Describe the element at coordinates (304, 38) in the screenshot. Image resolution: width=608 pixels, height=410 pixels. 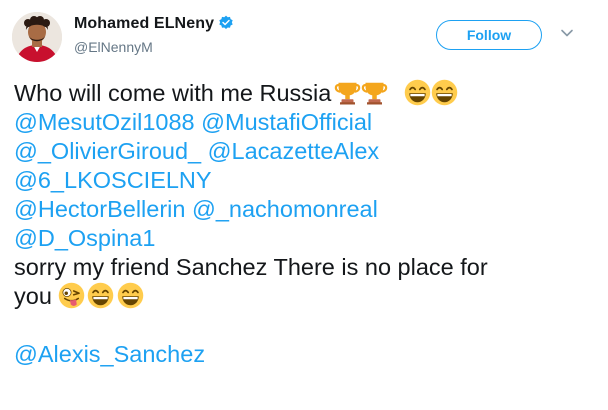
I see `tweet-header: Mohamed ELNeny @ElNennyM Follow` at that location.